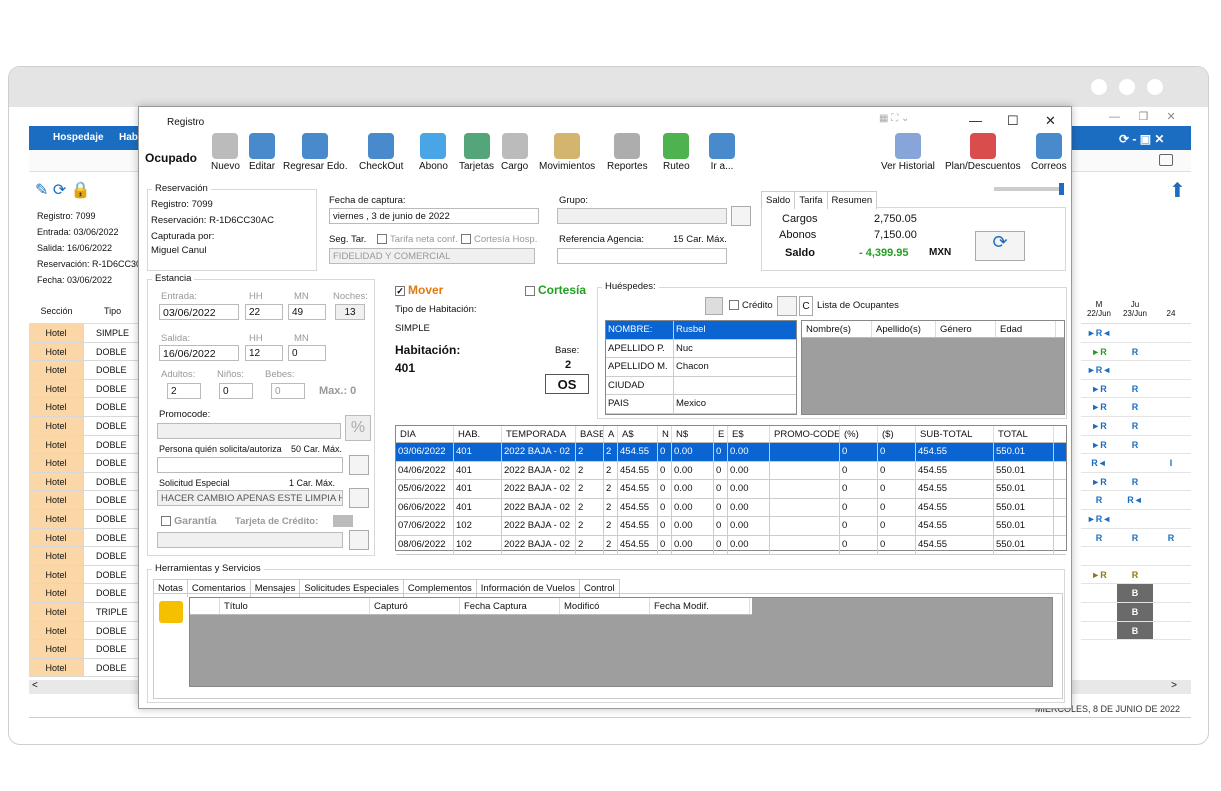  I want to click on tarifas-col-header: E, so click(721, 434).